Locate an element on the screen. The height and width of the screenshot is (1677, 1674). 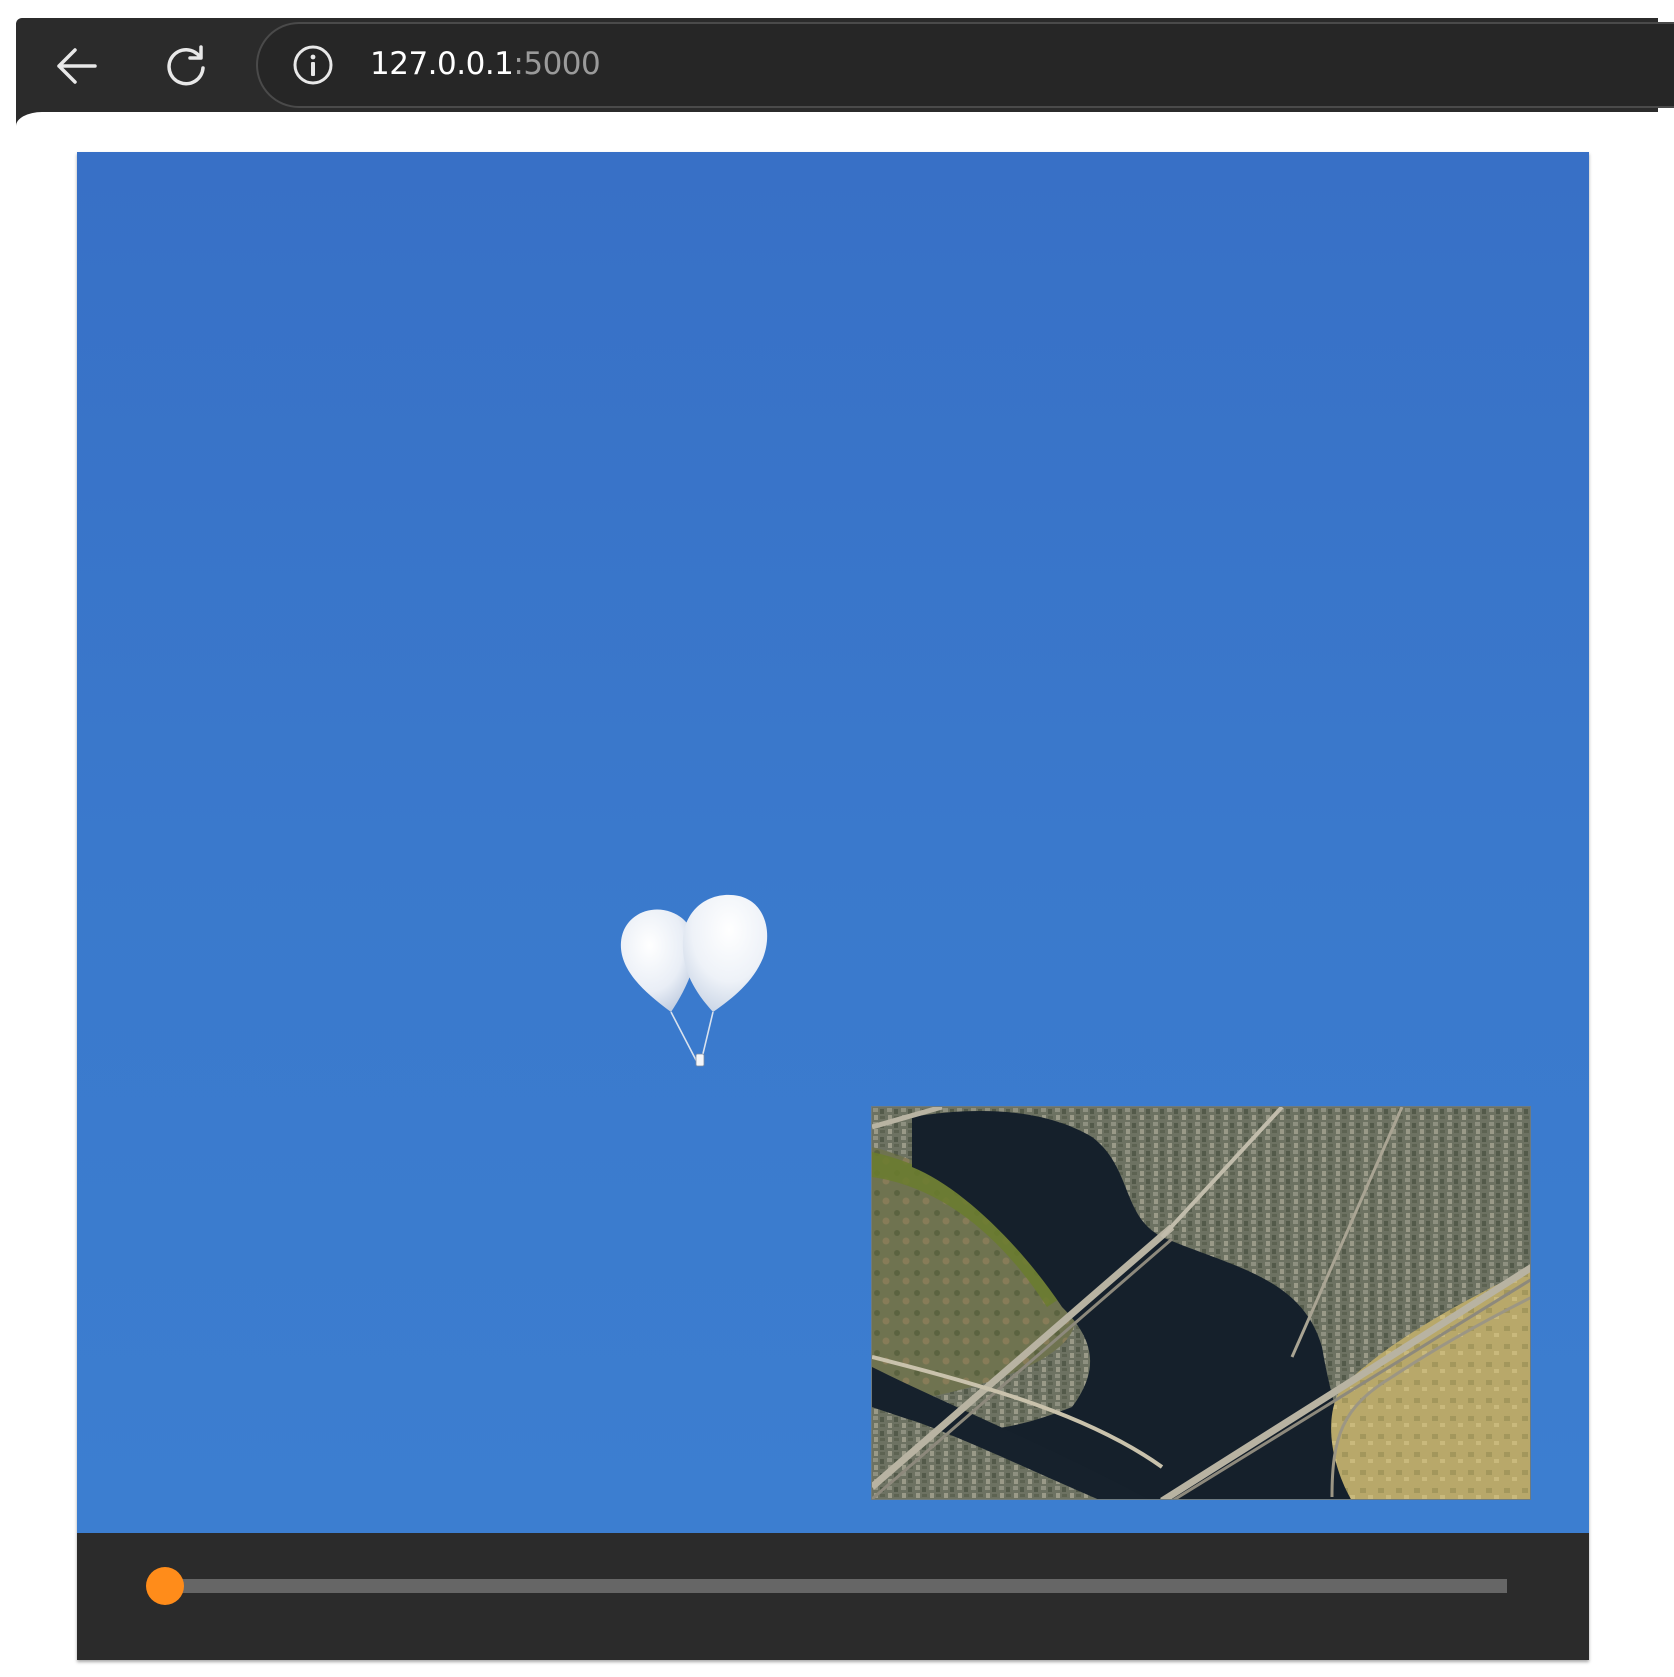
seek-thumb is located at coordinates (165, 1586).